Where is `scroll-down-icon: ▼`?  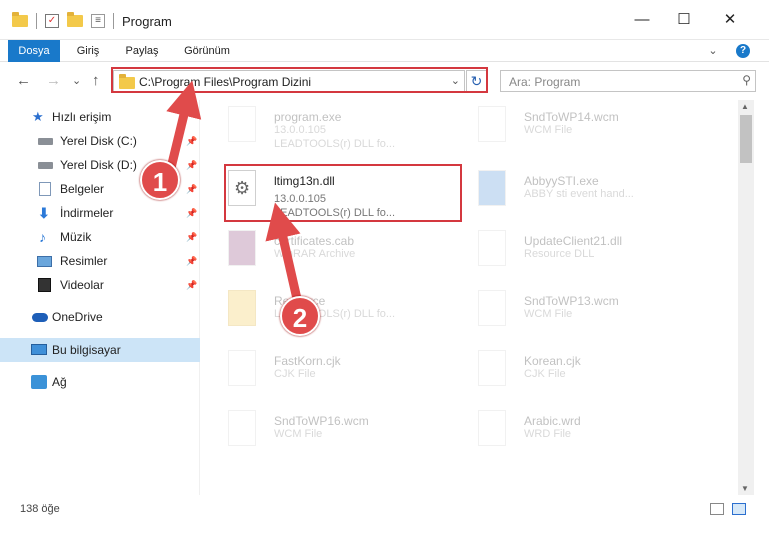 scroll-down-icon: ▼ is located at coordinates (745, 488).